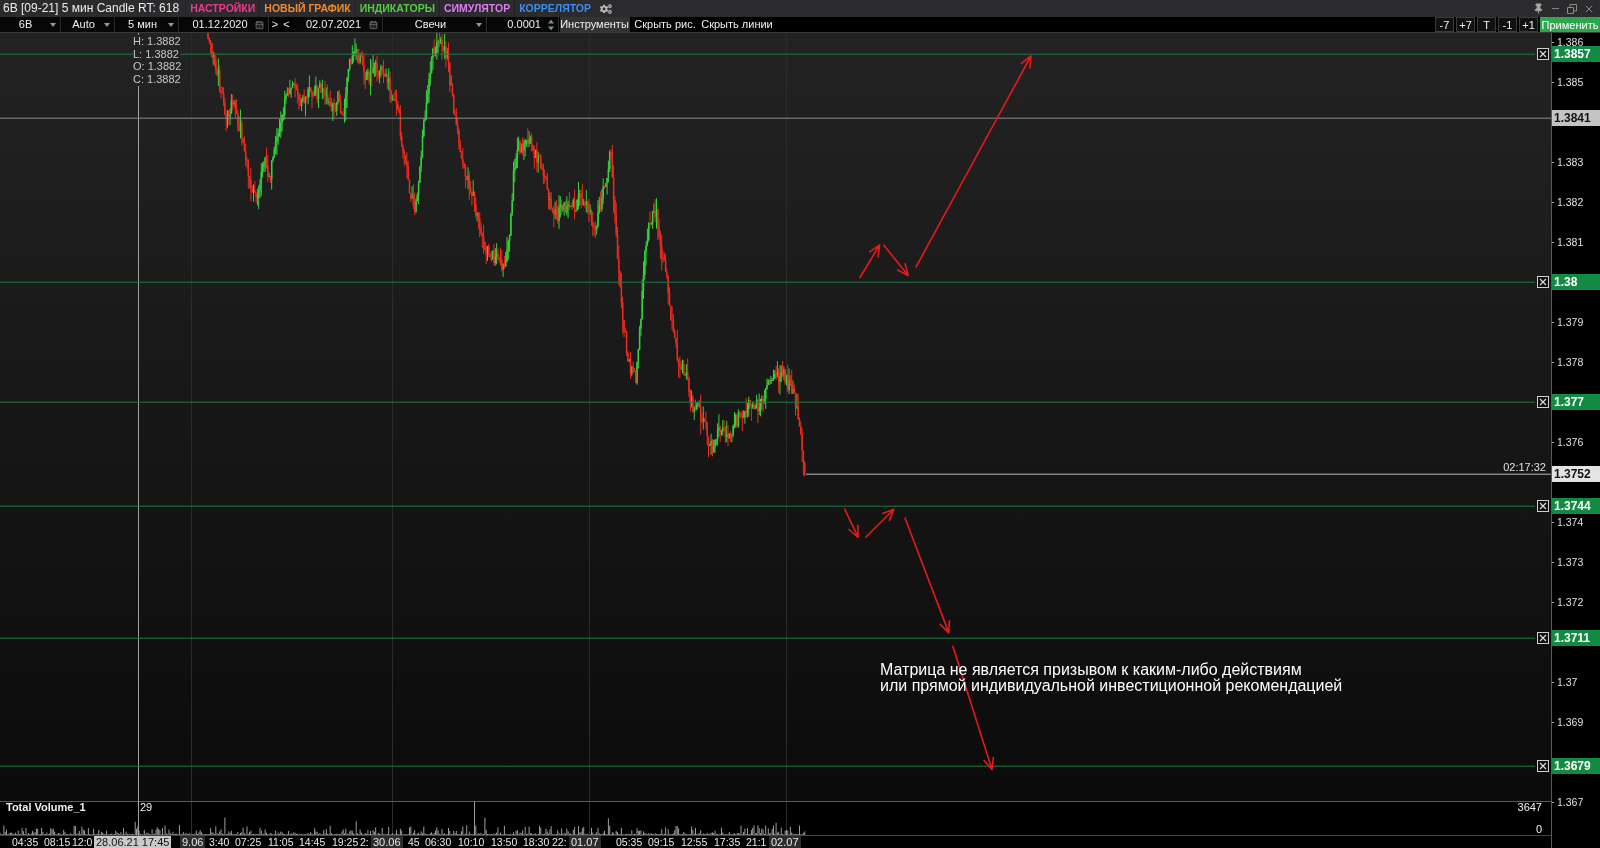  I want to click on price-tick-label: 1.382, so click(1568, 201).